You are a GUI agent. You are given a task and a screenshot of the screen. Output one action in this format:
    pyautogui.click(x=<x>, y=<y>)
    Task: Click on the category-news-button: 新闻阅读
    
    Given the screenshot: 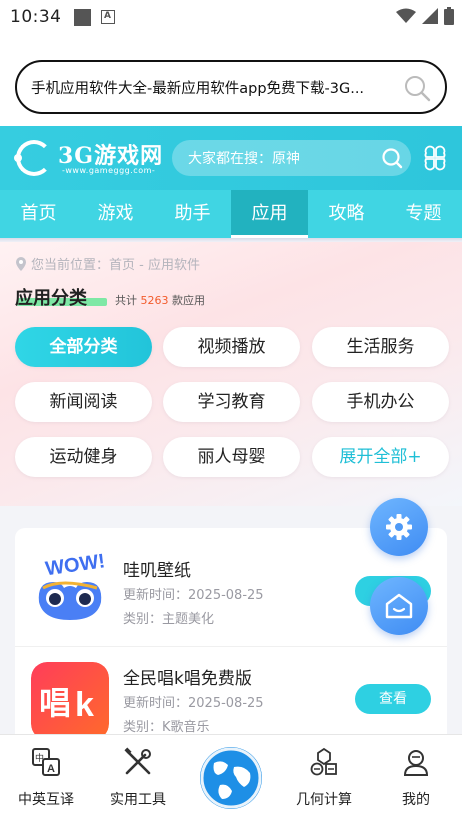 What is the action you would take?
    pyautogui.click(x=83, y=402)
    